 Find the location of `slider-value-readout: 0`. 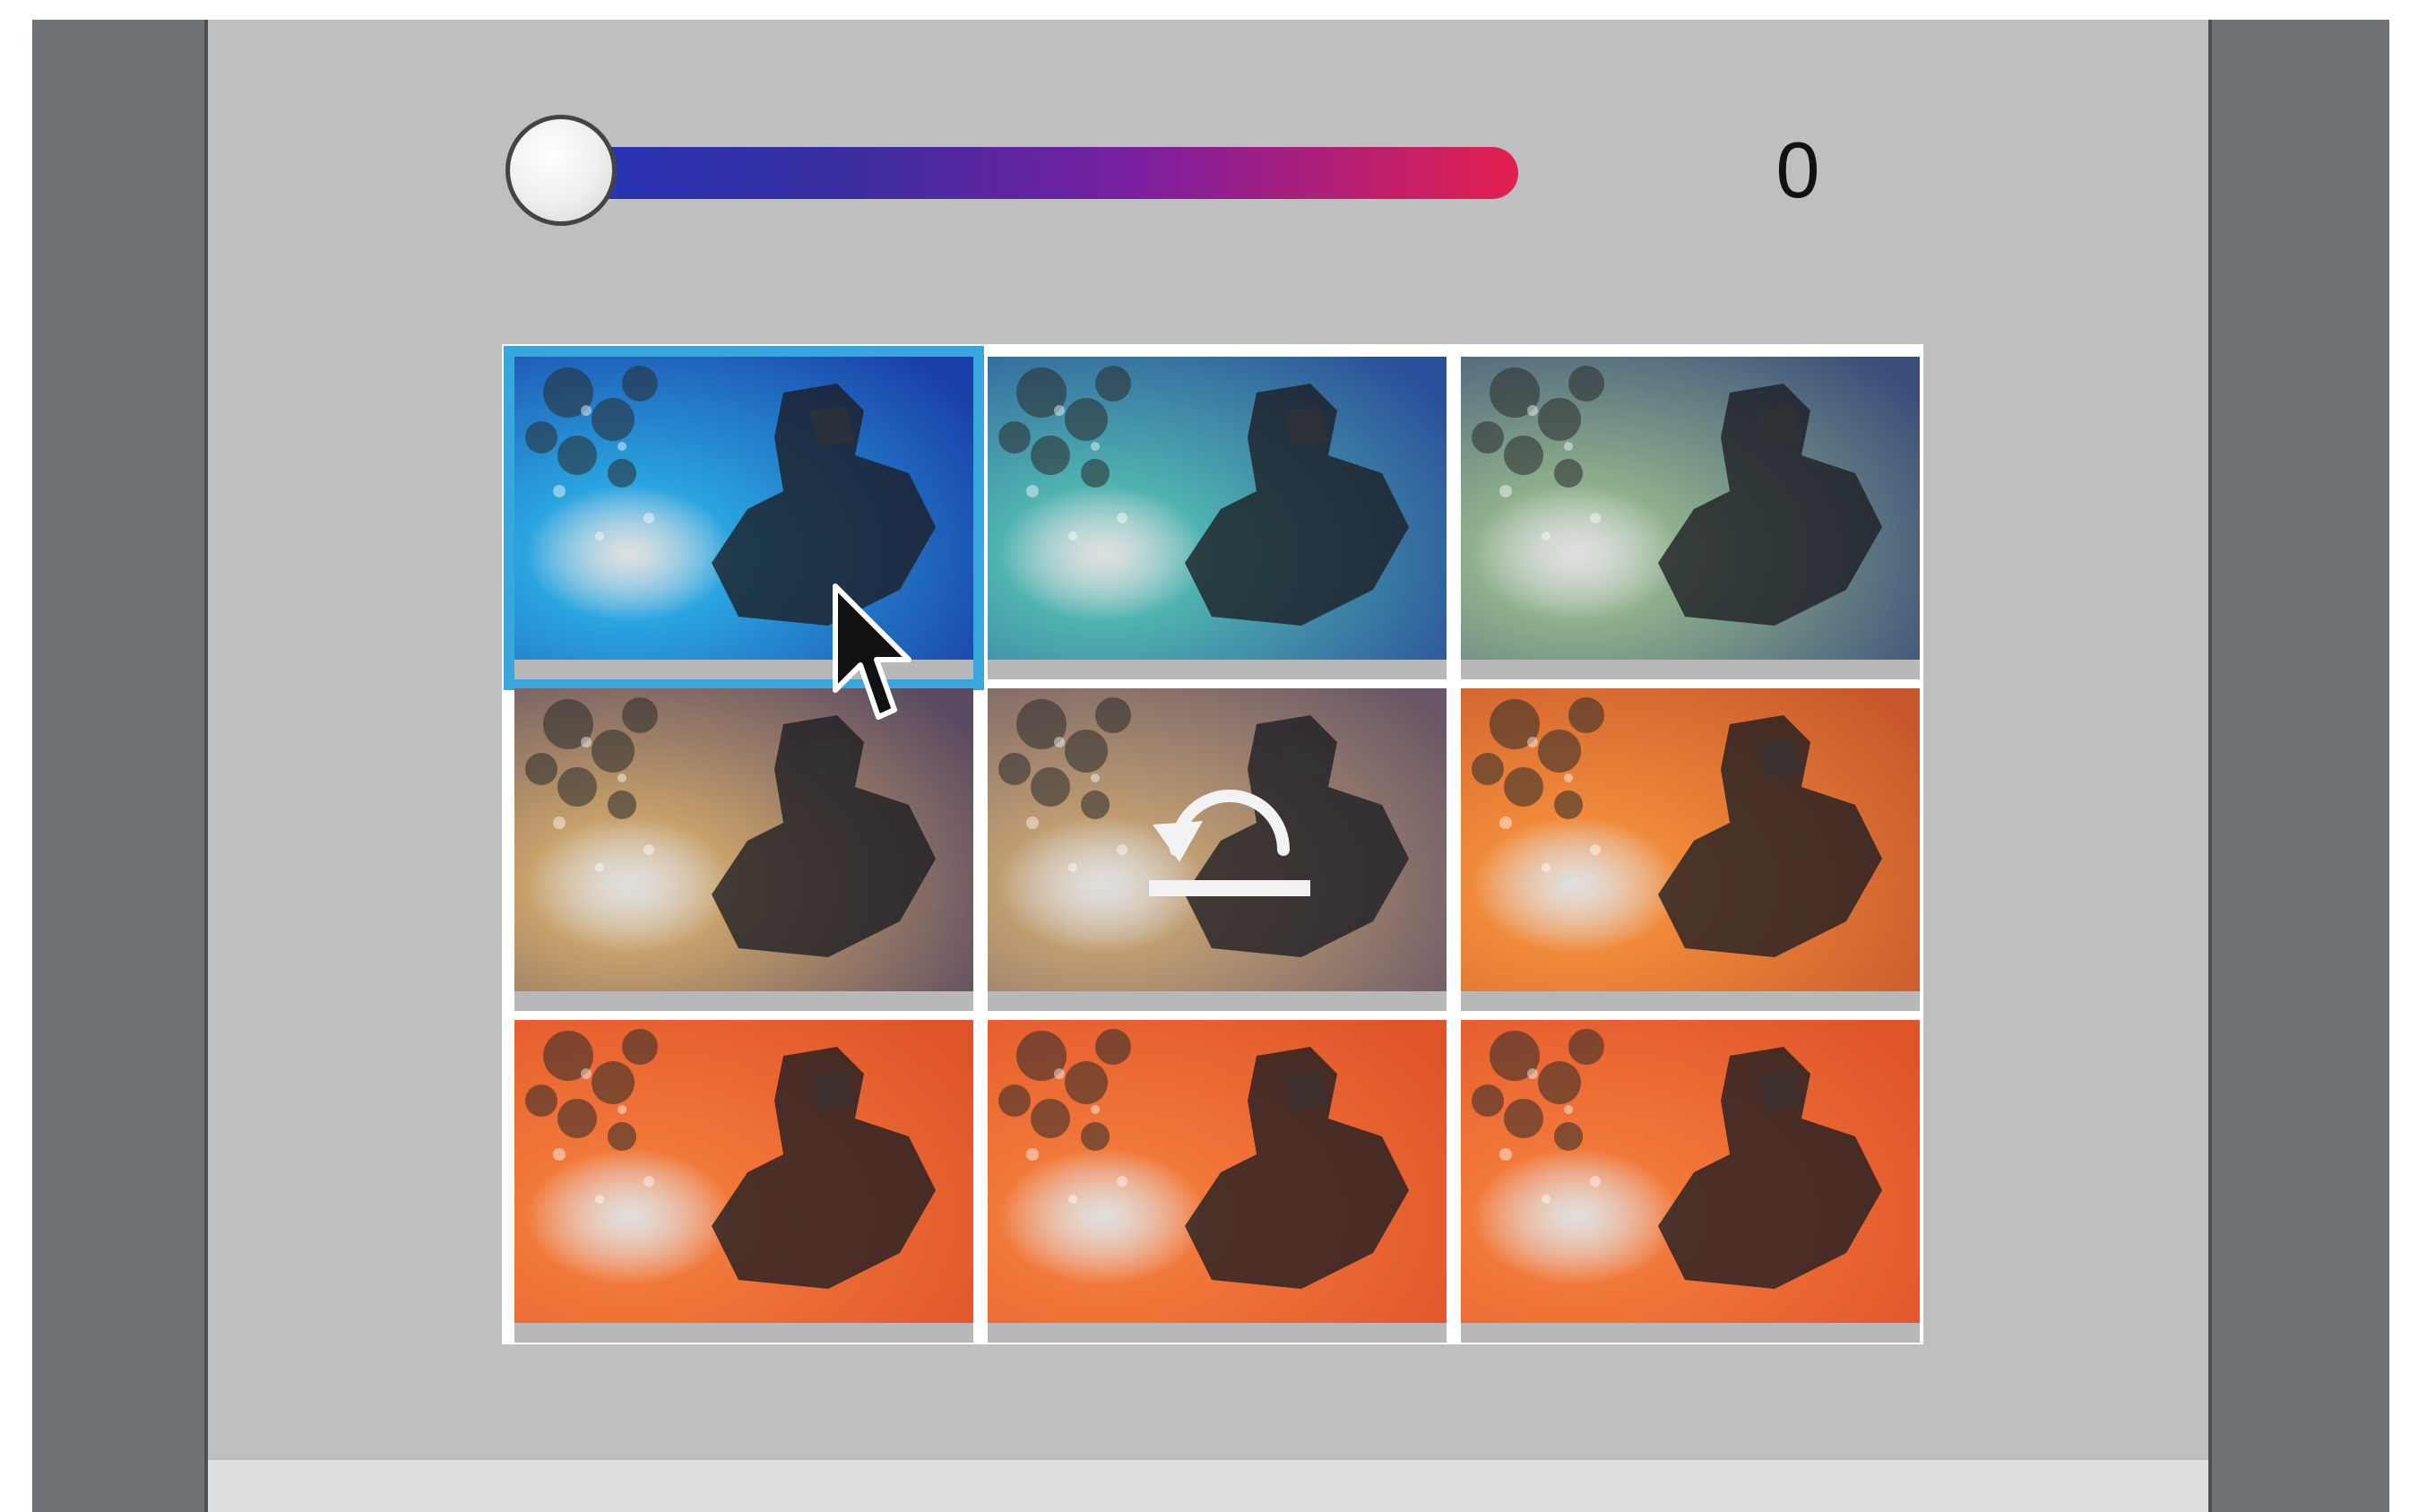

slider-value-readout: 0 is located at coordinates (1797, 169).